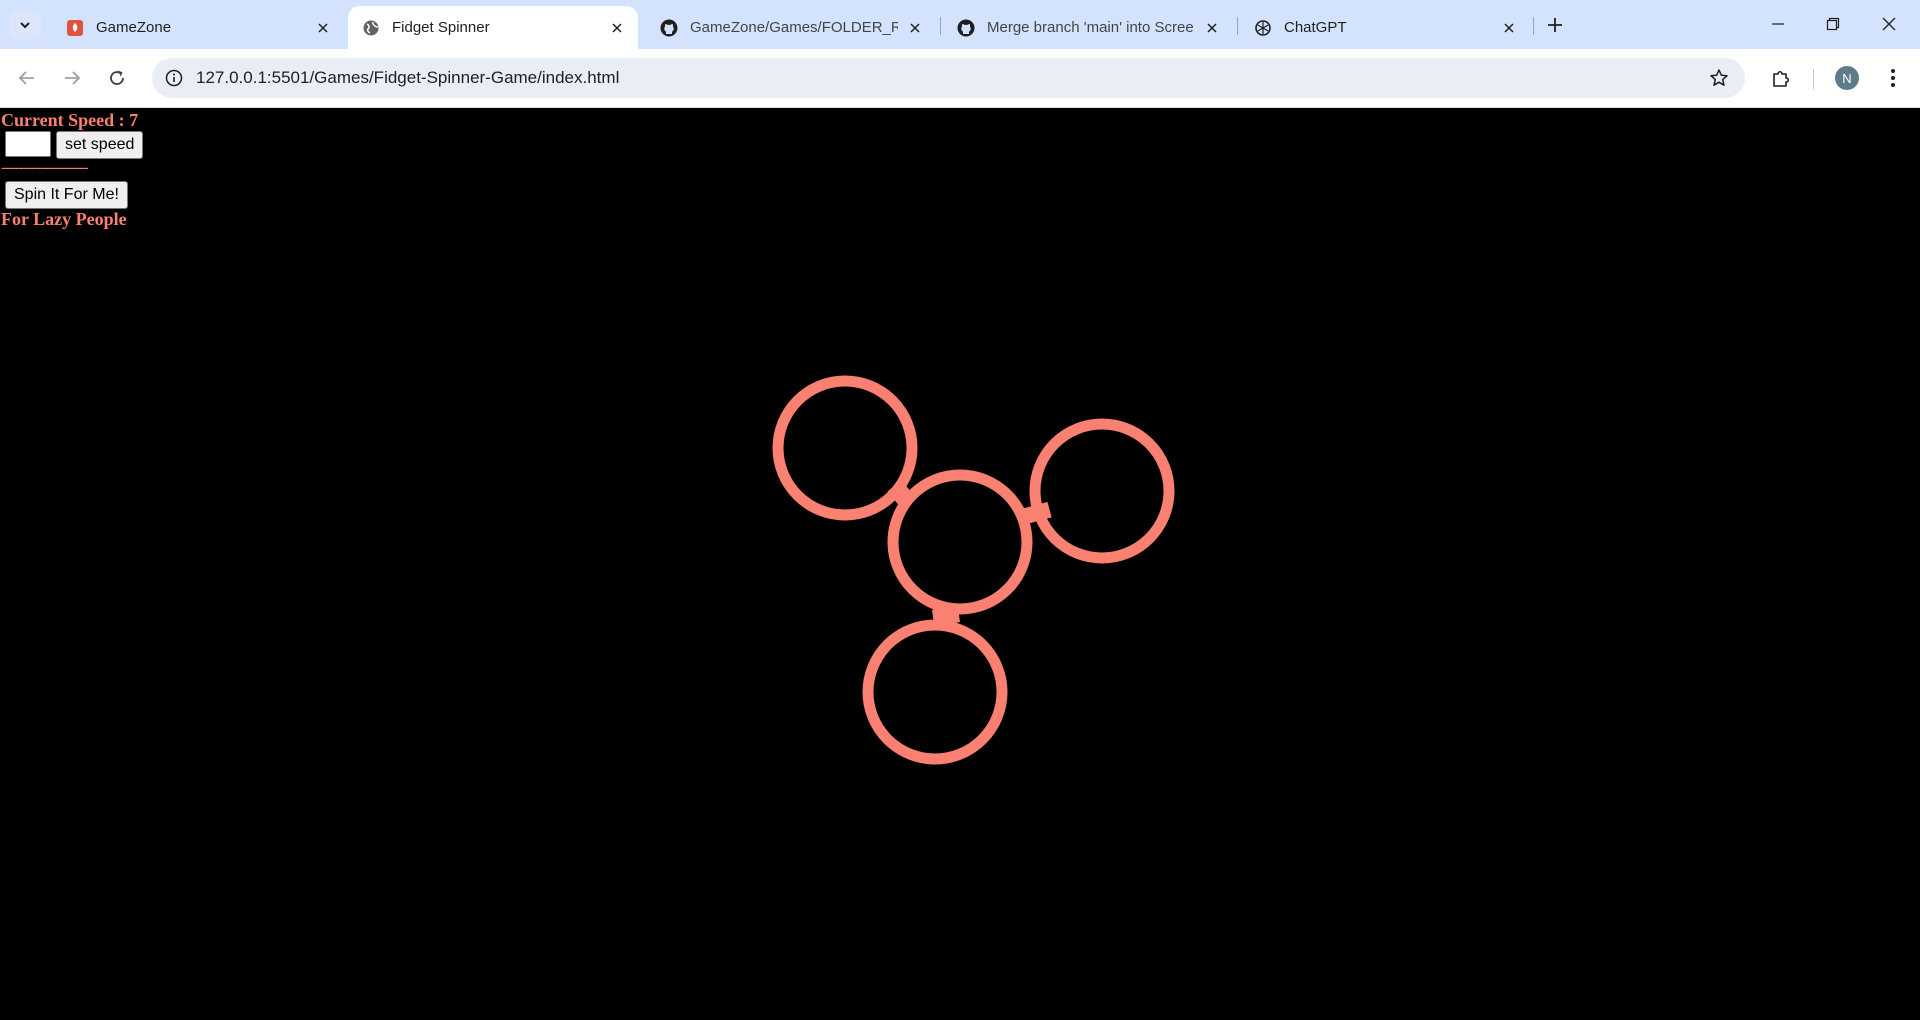  What do you see at coordinates (493, 27) in the screenshot?
I see `tab-fidget-spinner: Fidget Spinner` at bounding box center [493, 27].